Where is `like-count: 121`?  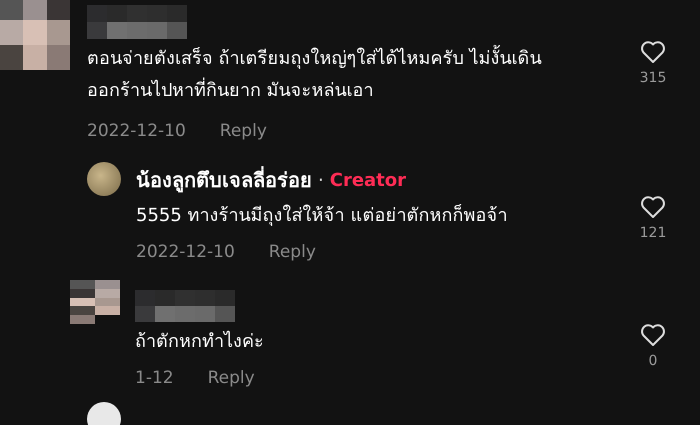
like-count: 121 is located at coordinates (653, 233).